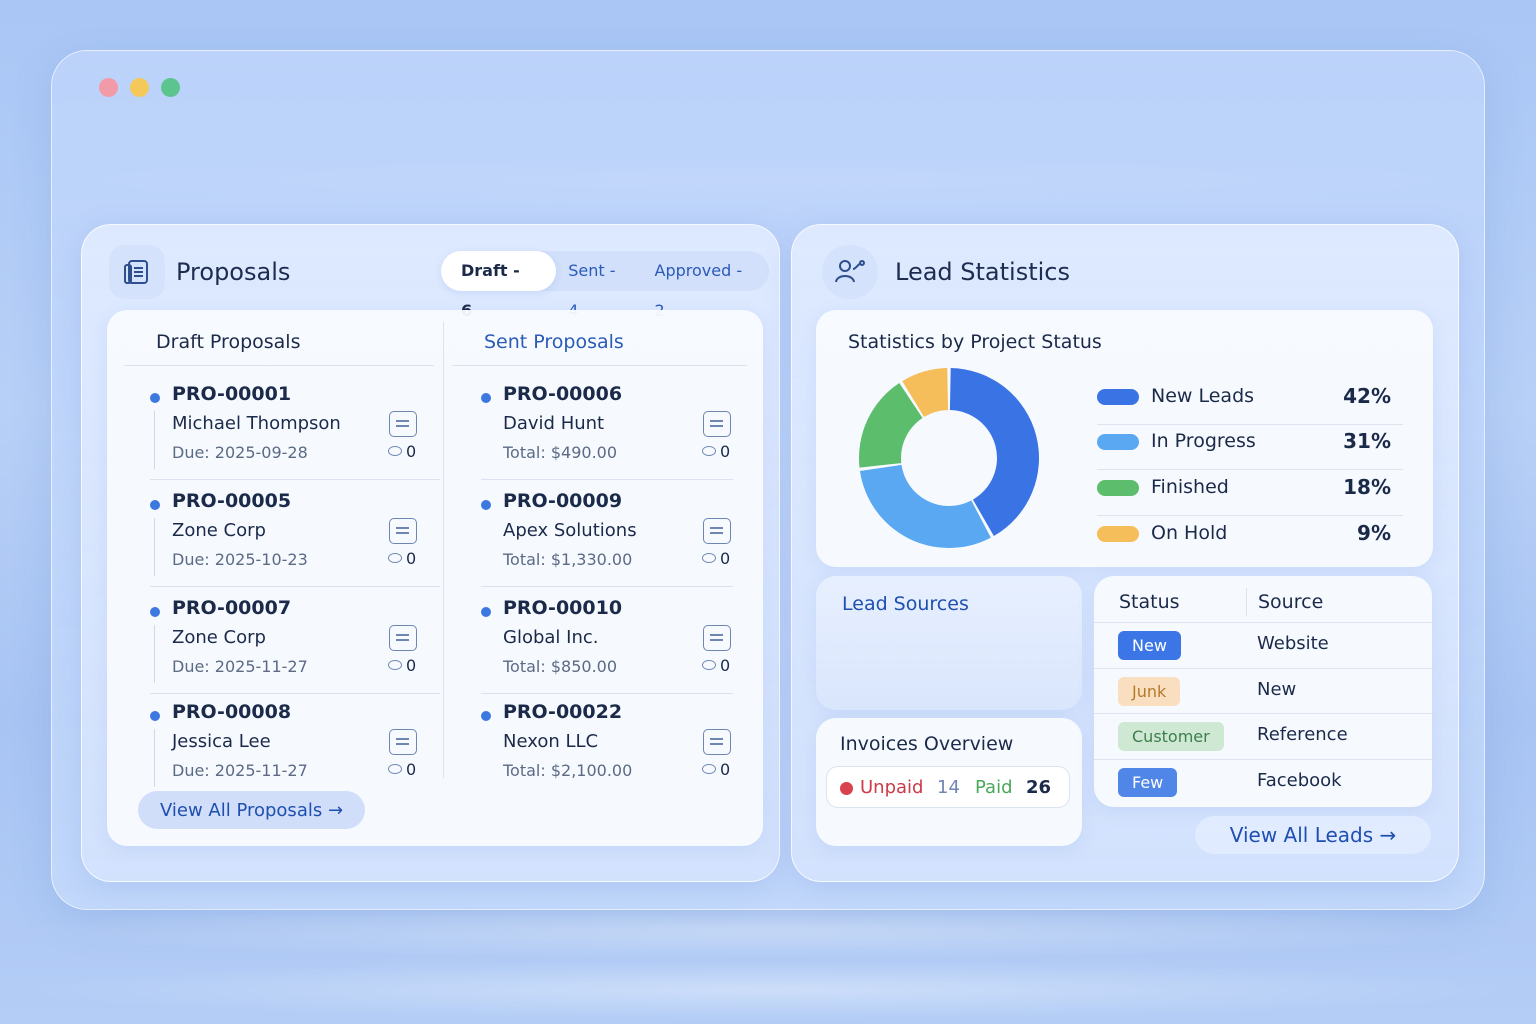 This screenshot has width=1536, height=1024. Describe the element at coordinates (295, 647) in the screenshot. I see `draft-proposal-item: PRO-00007 Zone Corp Due: 2025-11-27 0` at that location.